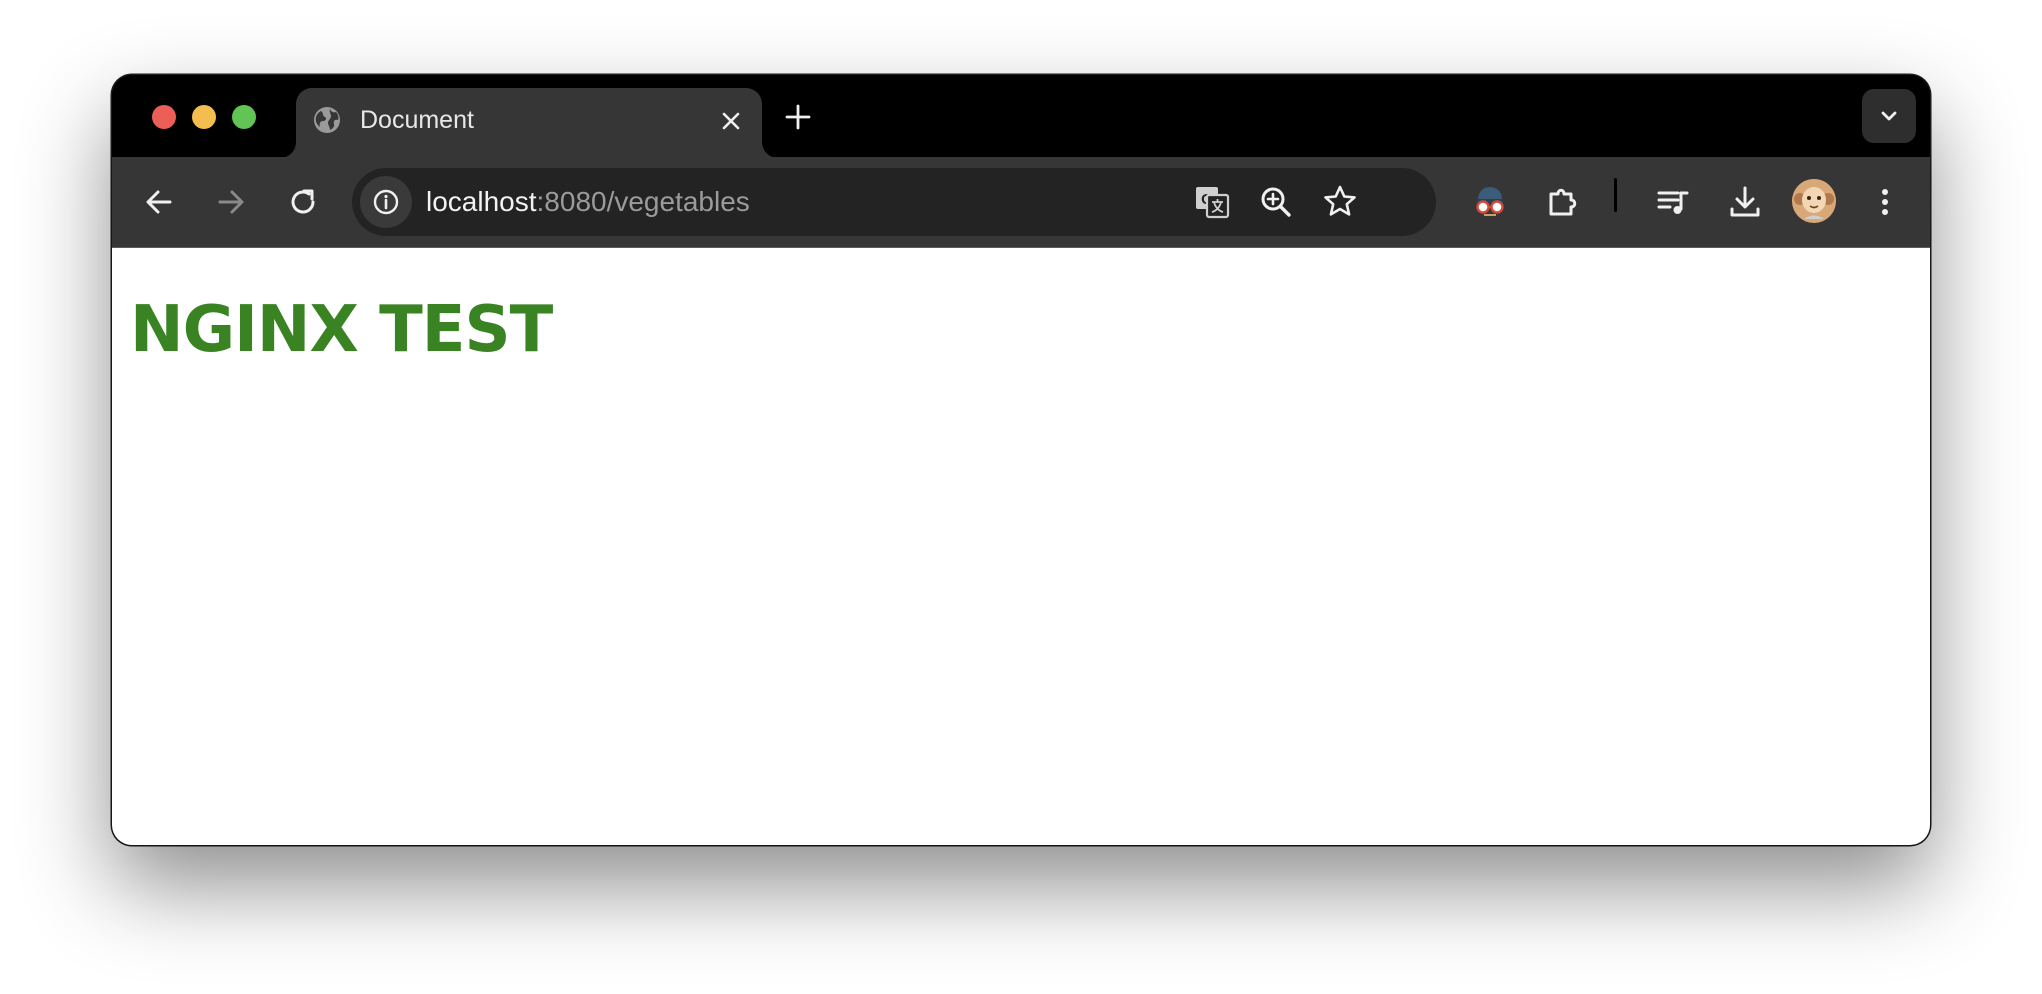 Image resolution: width=2042 pixels, height=994 pixels. What do you see at coordinates (1021, 116) in the screenshot?
I see `tab-strip: Document` at bounding box center [1021, 116].